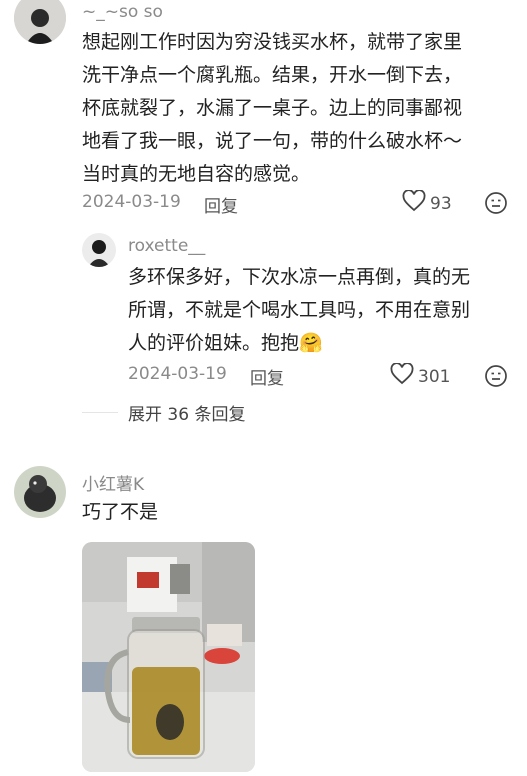 The image size is (527, 776). I want to click on hug-emoji: 🤗, so click(311, 343).